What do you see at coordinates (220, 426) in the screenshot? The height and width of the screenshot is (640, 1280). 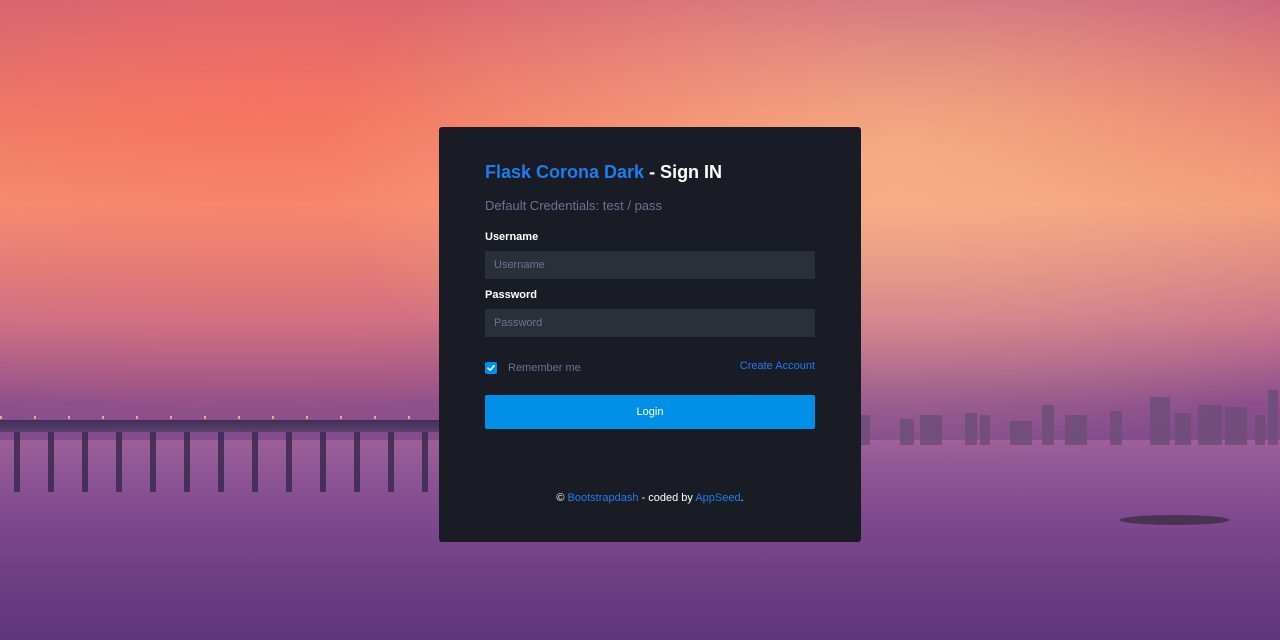 I see `bridge-deck` at bounding box center [220, 426].